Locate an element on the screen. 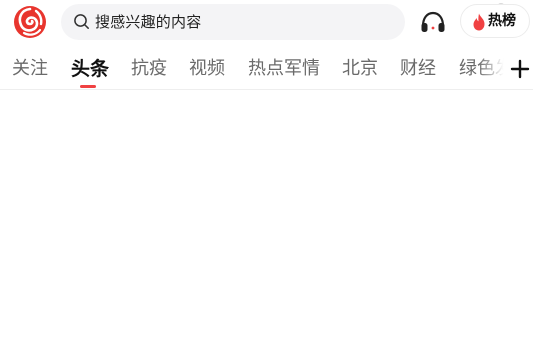 This screenshot has height=360, width=533. tab-beijing: 北京 is located at coordinates (360, 69).